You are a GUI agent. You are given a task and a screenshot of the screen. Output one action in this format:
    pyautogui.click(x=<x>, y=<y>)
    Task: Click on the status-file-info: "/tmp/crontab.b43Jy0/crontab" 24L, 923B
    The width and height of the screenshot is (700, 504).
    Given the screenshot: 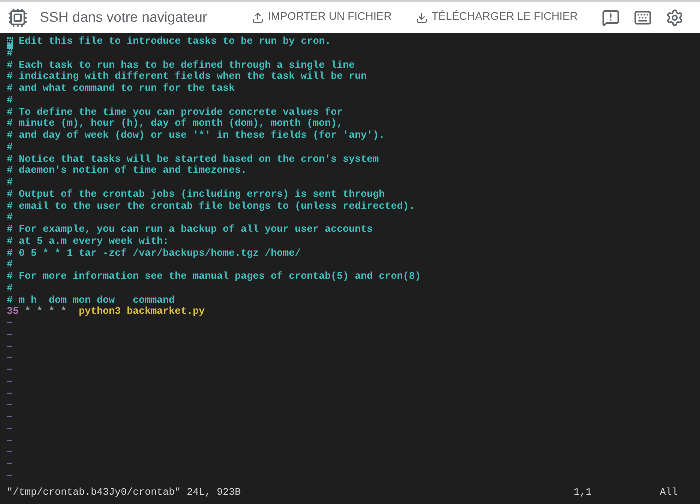 What is the action you would take?
    pyautogui.click(x=124, y=494)
    